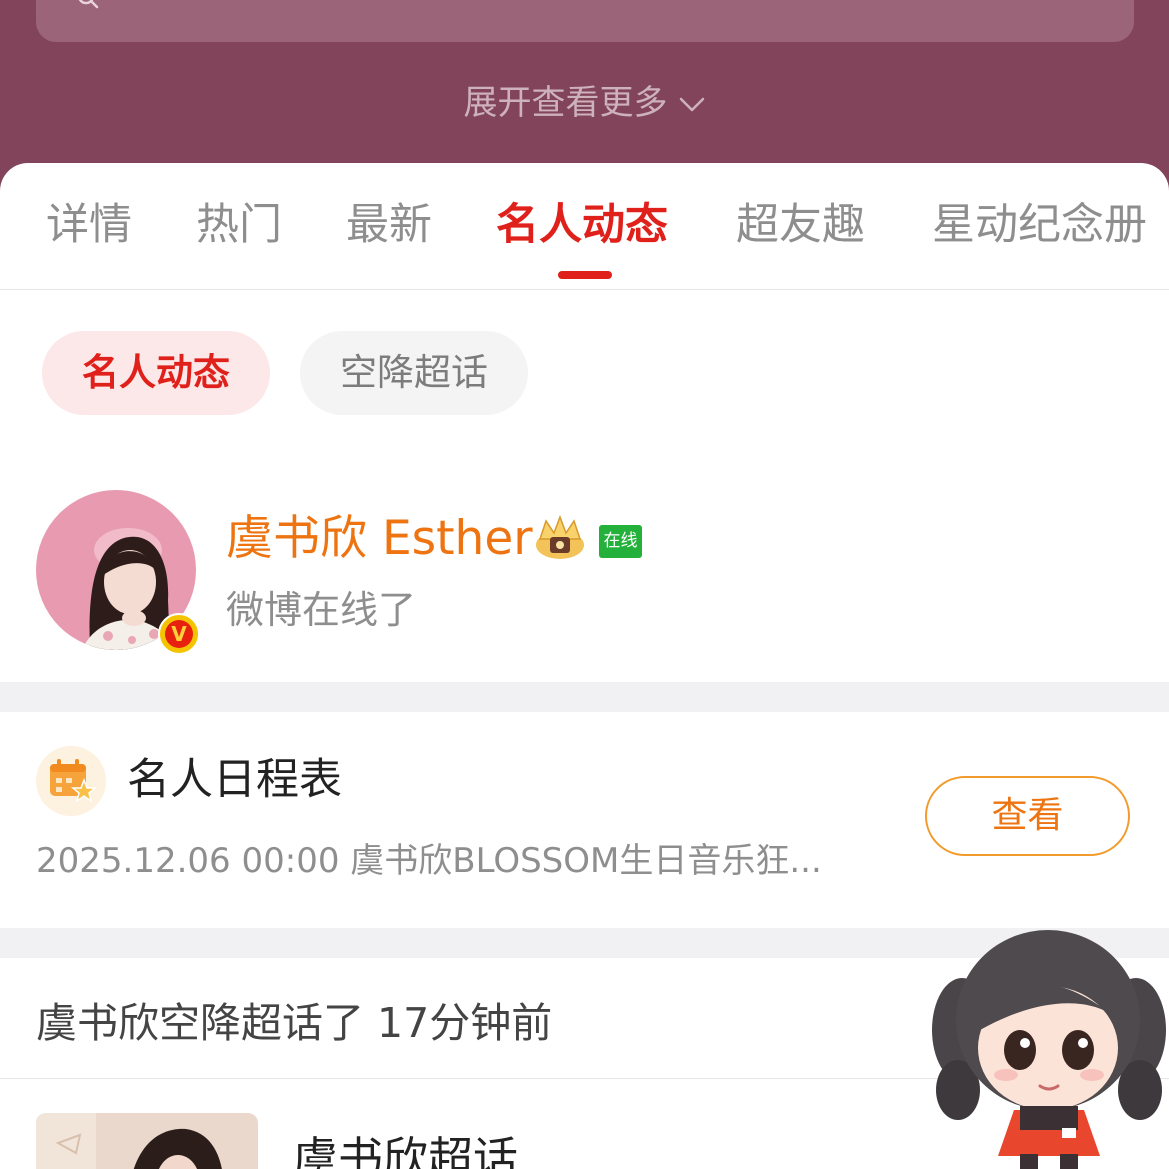 The width and height of the screenshot is (1169, 1169). I want to click on tab-latest: 最新, so click(389, 225).